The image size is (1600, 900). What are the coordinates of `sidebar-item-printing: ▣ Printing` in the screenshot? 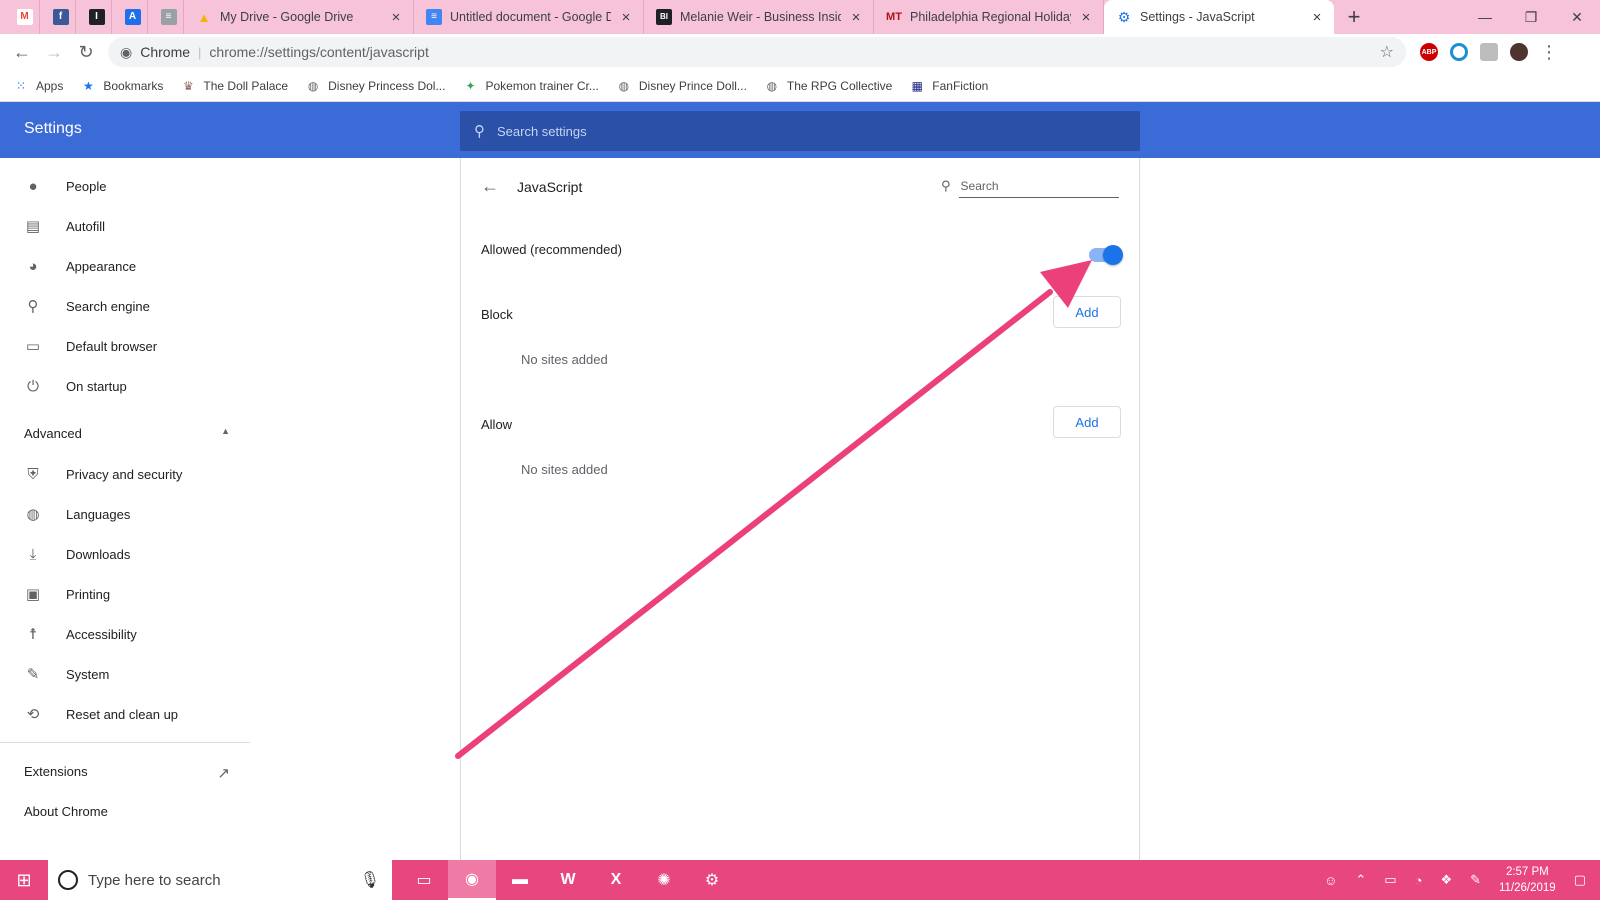 It's located at (125, 594).